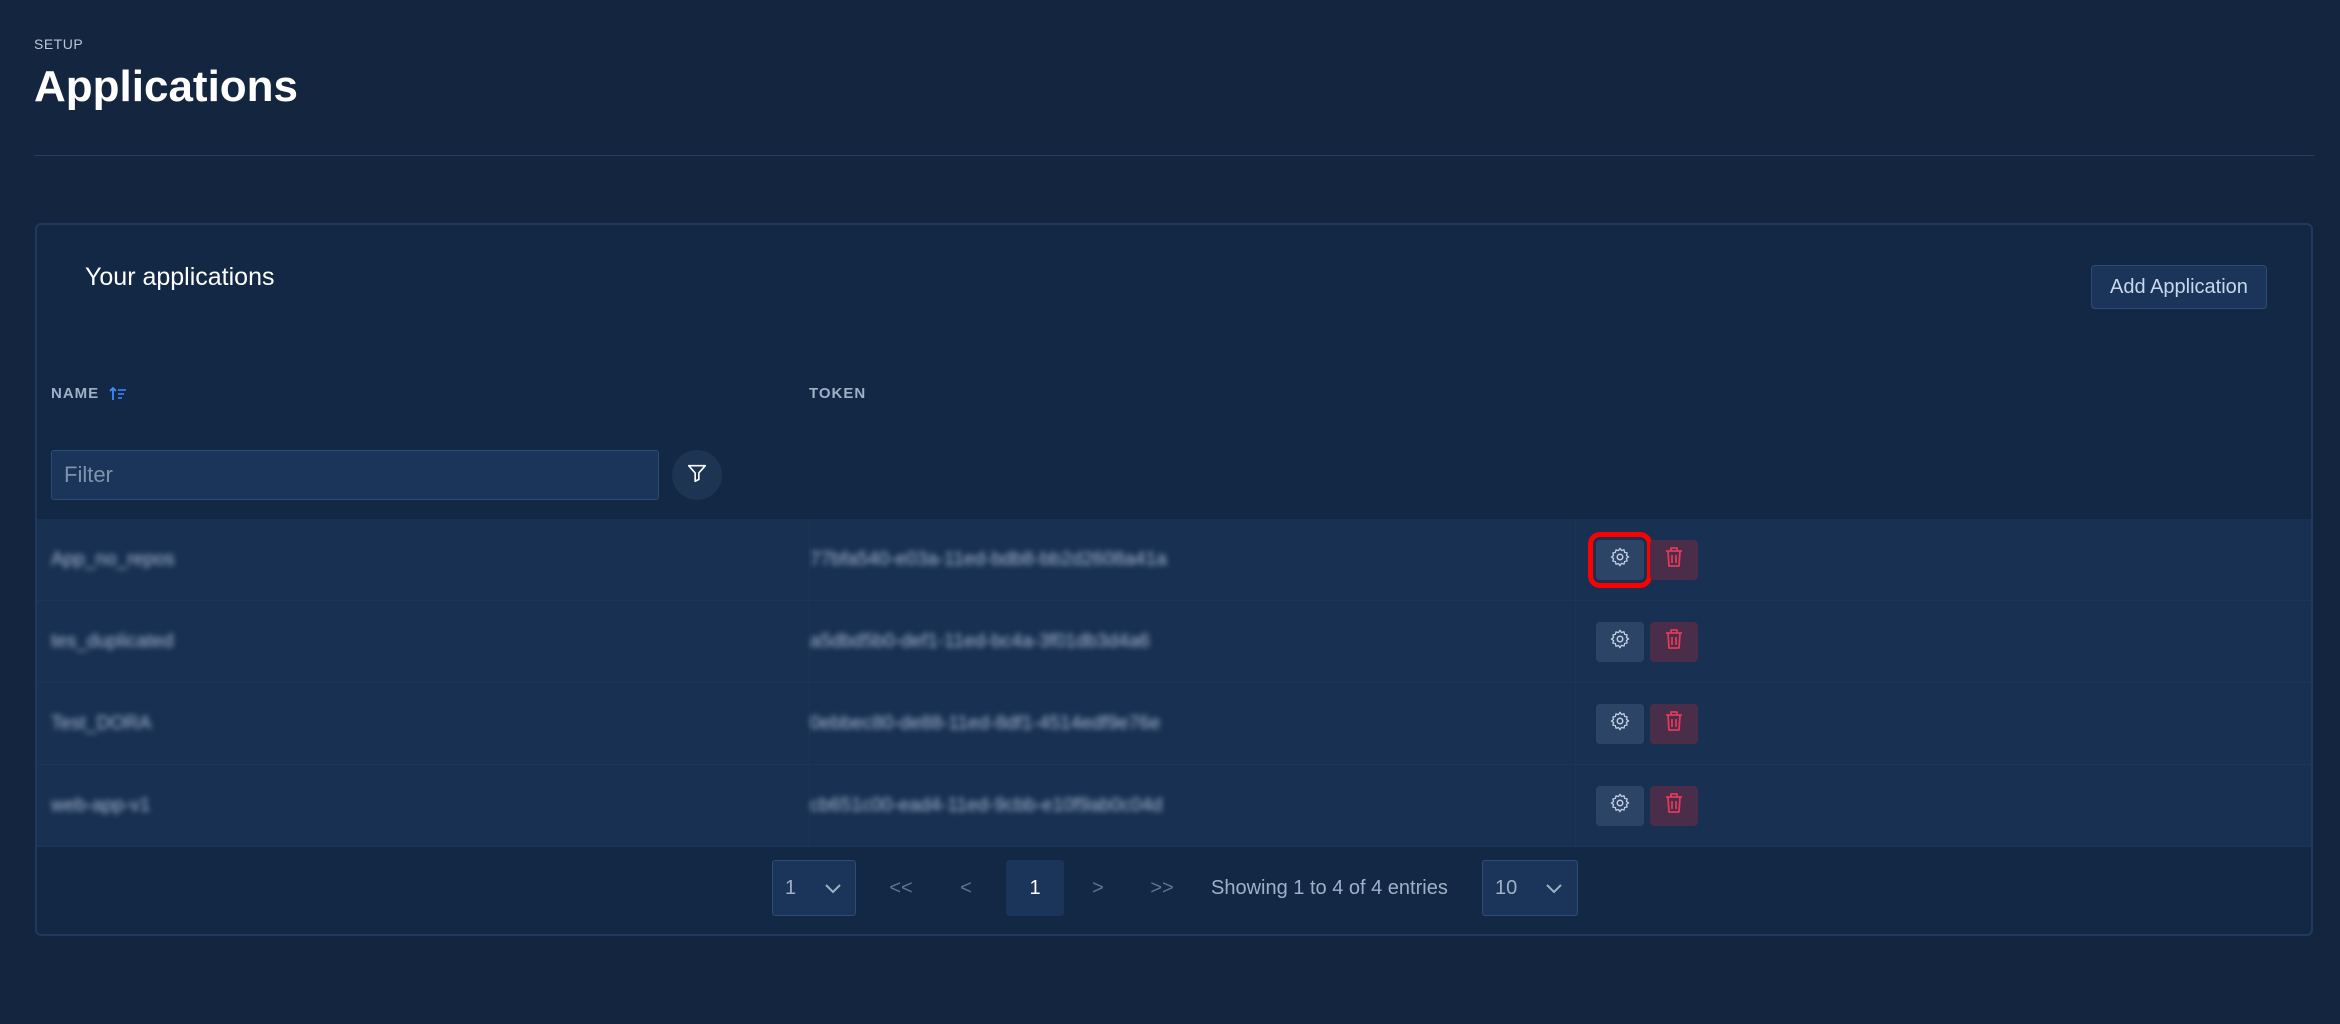  What do you see at coordinates (791, 887) in the screenshot?
I see `page-select-value: 1` at bounding box center [791, 887].